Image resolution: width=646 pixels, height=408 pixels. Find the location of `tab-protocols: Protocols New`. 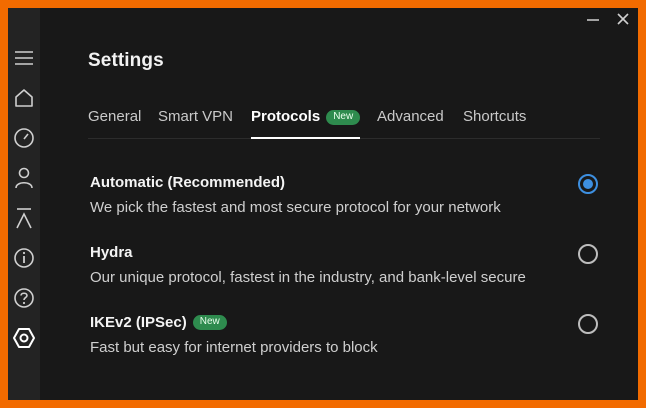

tab-protocols: Protocols New is located at coordinates (306, 123).